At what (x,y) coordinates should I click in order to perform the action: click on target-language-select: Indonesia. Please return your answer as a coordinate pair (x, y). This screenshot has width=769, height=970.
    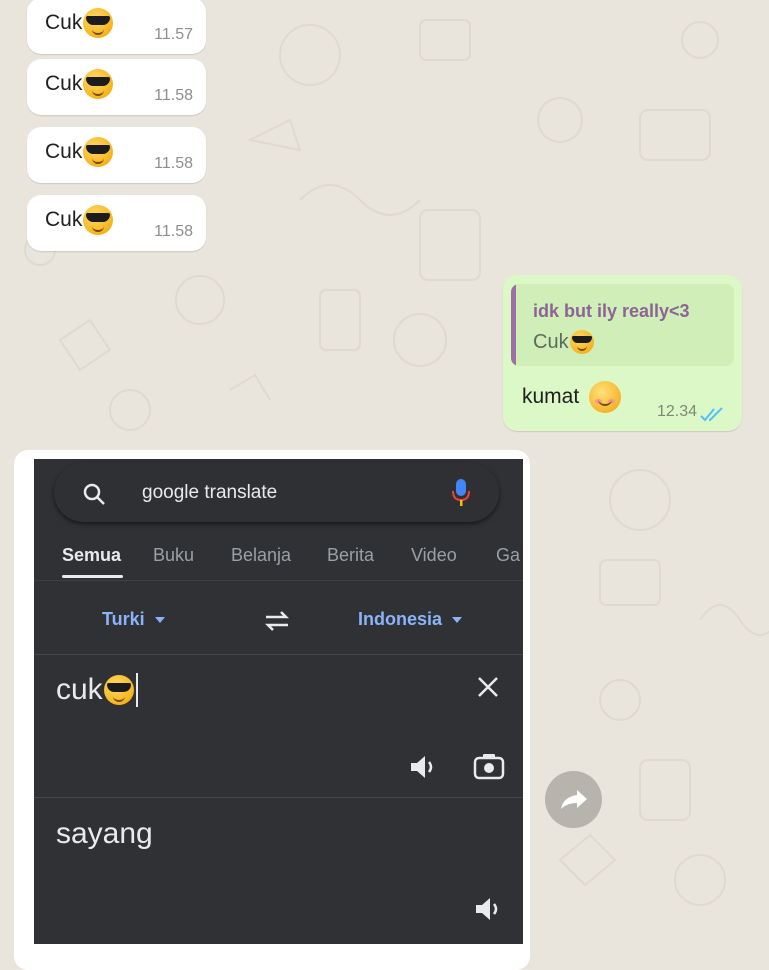
    Looking at the image, I should click on (410, 619).